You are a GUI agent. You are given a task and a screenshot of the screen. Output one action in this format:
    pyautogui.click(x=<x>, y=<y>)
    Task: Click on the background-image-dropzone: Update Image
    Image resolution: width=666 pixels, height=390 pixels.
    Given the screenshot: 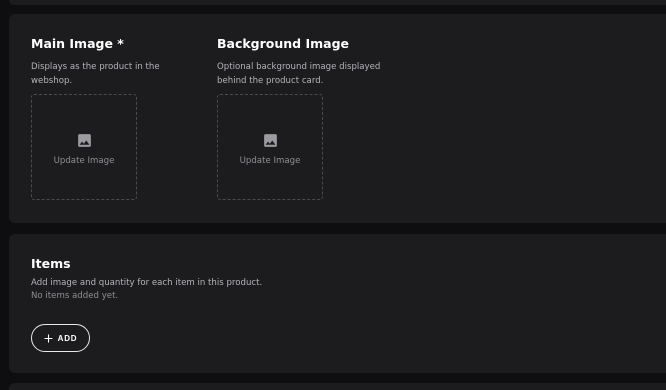 What is the action you would take?
    pyautogui.click(x=270, y=147)
    